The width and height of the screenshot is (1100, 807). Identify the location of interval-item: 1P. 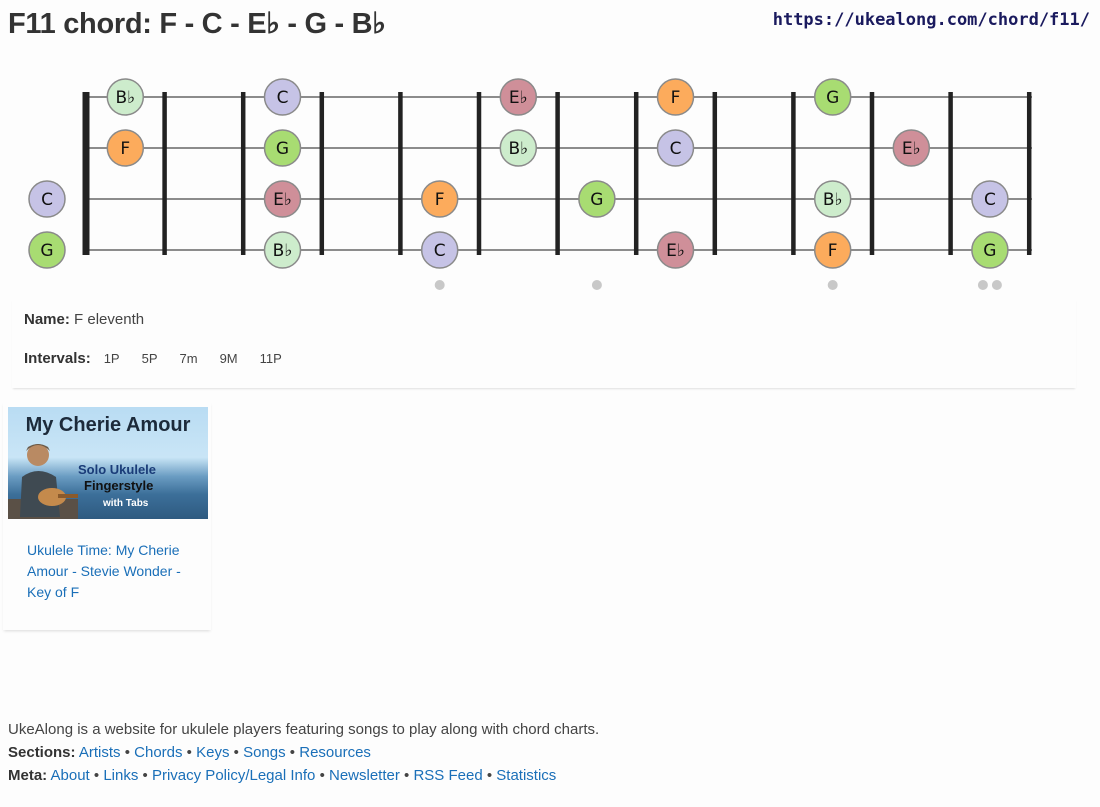
(111, 358).